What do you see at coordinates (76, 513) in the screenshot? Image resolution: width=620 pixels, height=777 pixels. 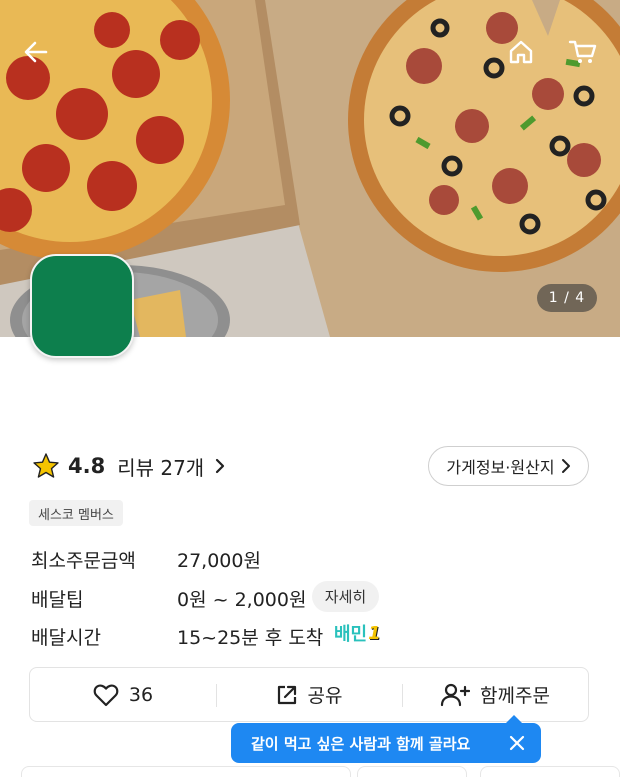 I see `cesco-badge: 세스코 멤버스` at bounding box center [76, 513].